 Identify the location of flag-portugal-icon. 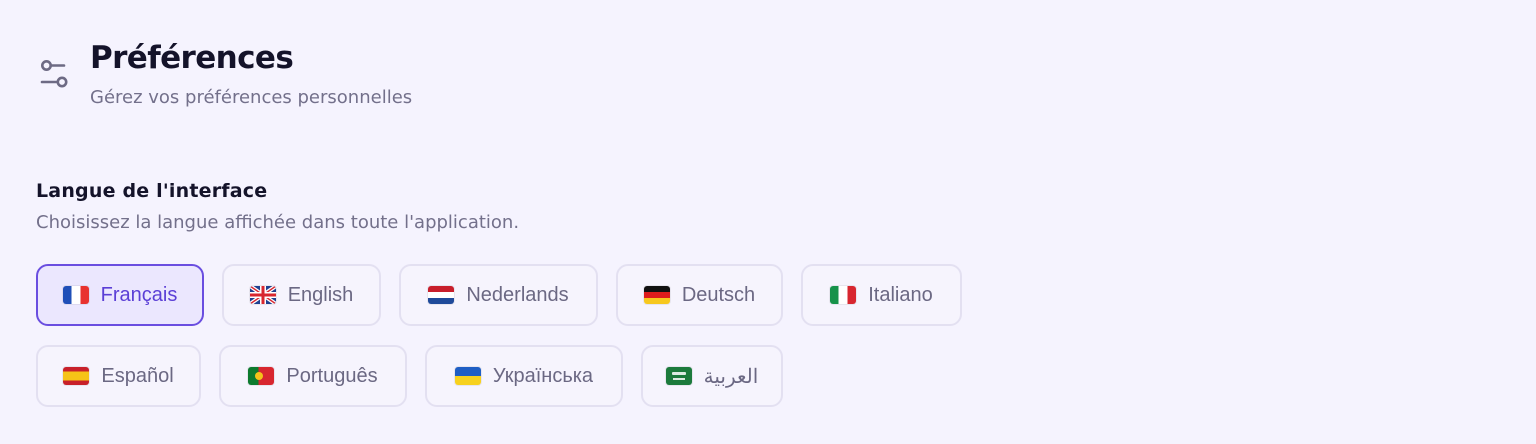
(261, 376).